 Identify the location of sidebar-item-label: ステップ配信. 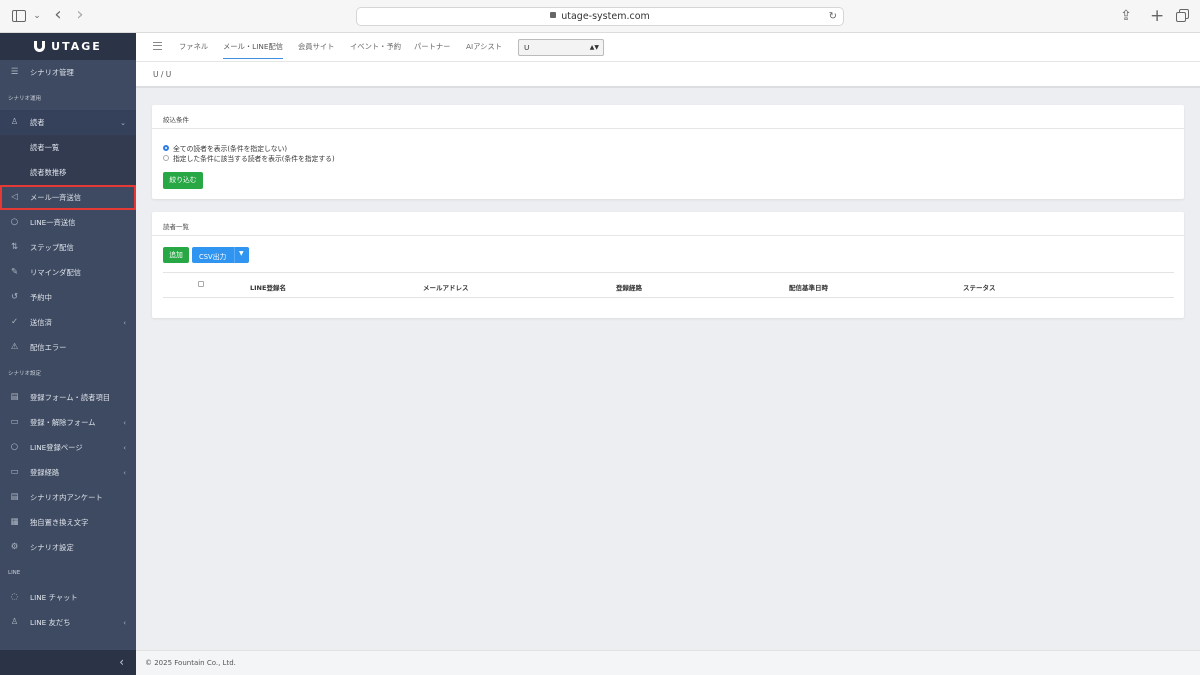
(52, 247).